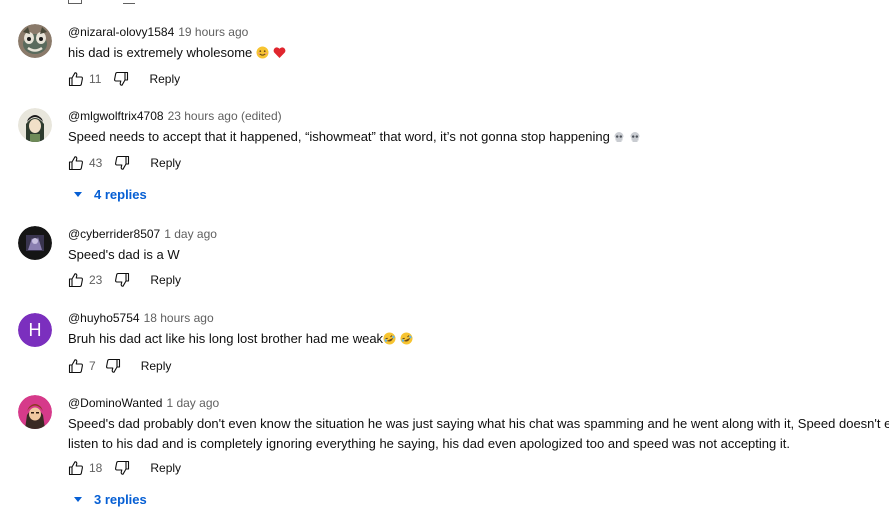 This screenshot has height=521, width=889. Describe the element at coordinates (279, 55) in the screenshot. I see `red-heart-emoji-icon` at that location.